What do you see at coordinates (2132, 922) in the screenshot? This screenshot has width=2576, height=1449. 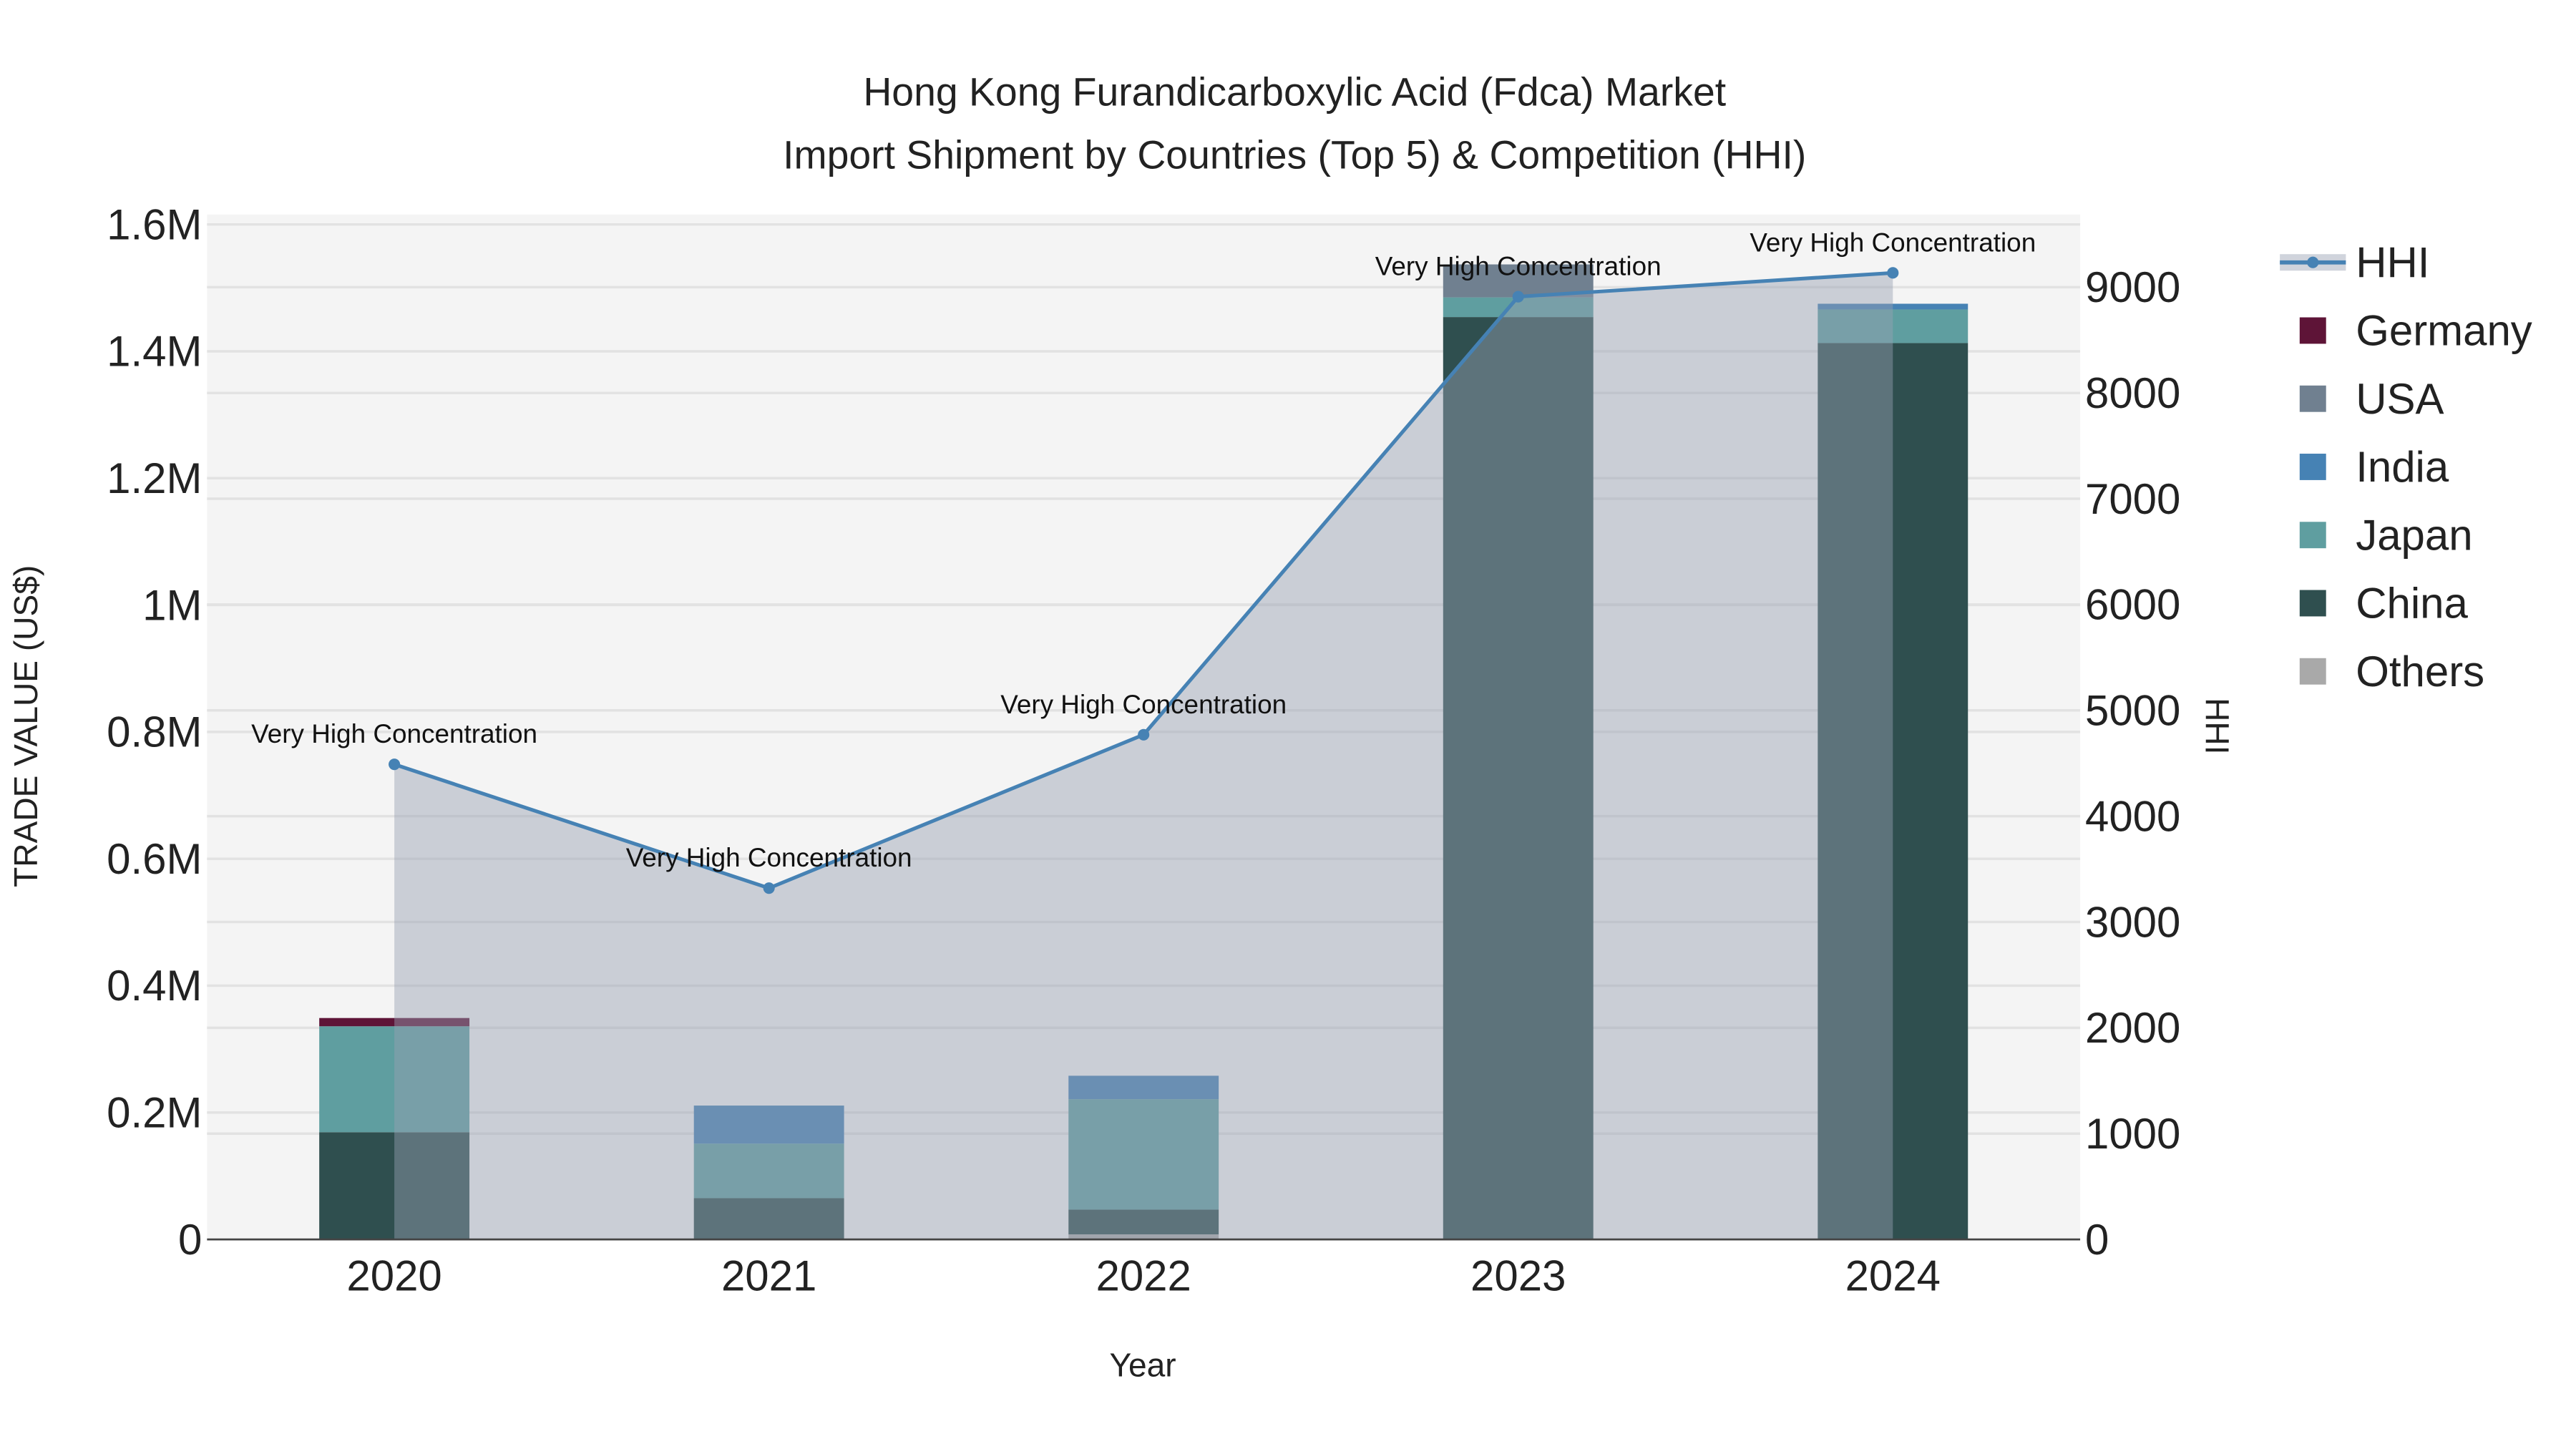 I see `y2-tick-label: 3000` at bounding box center [2132, 922].